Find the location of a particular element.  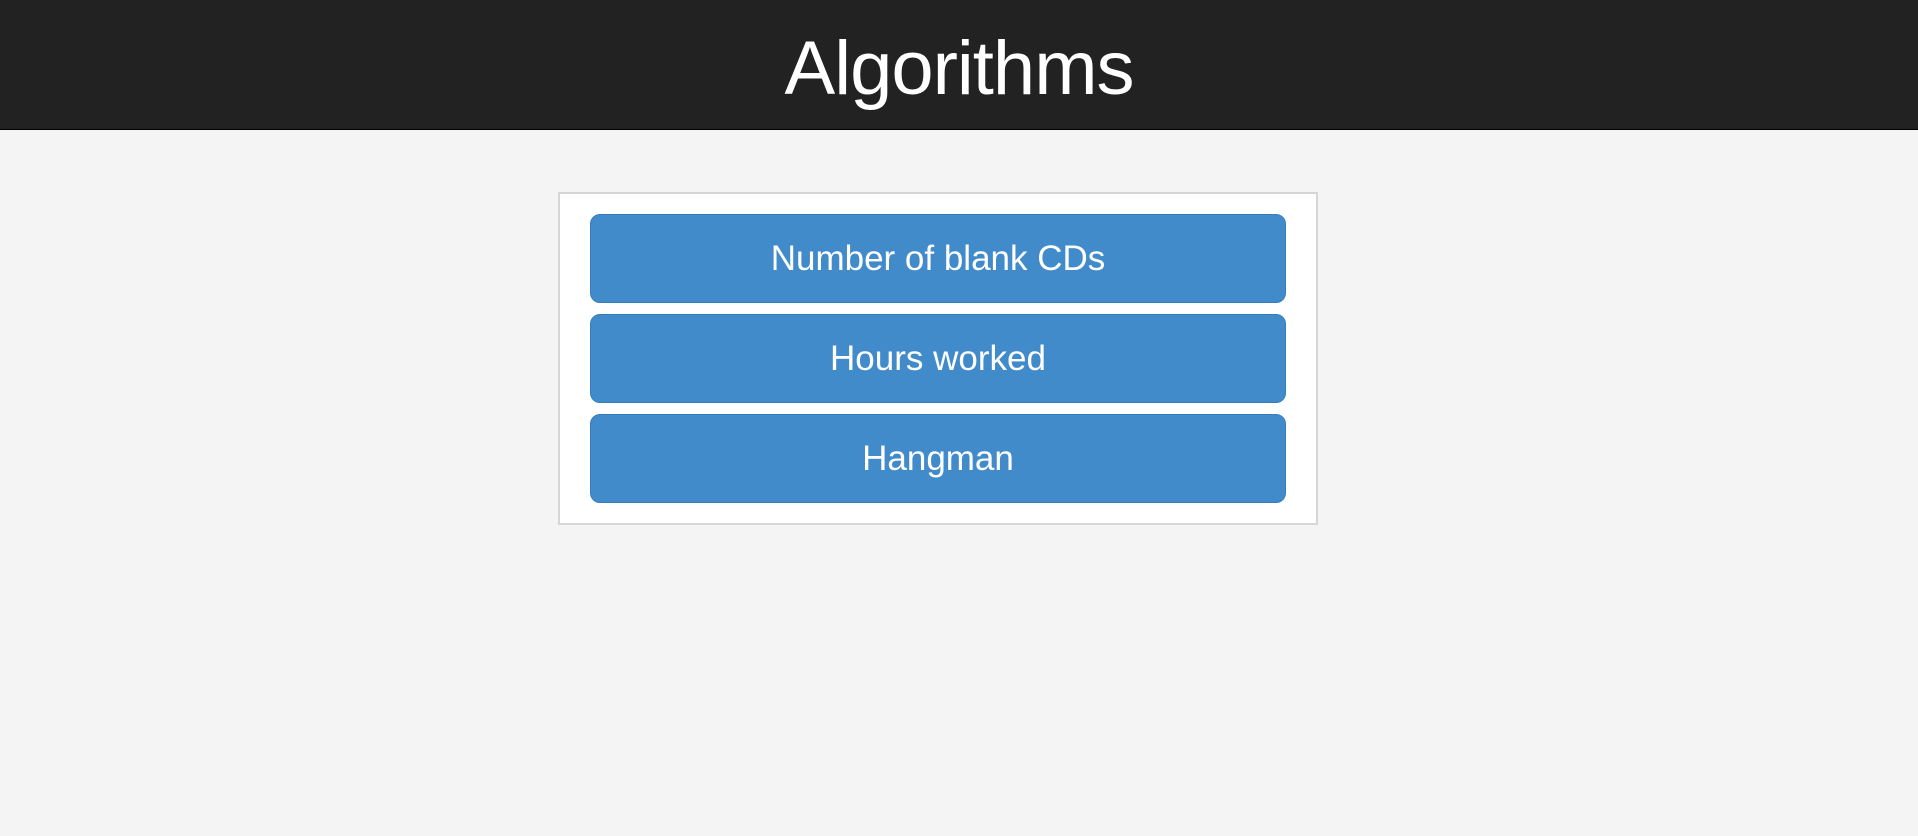

hours-worked-button: Hours worked is located at coordinates (938, 358).